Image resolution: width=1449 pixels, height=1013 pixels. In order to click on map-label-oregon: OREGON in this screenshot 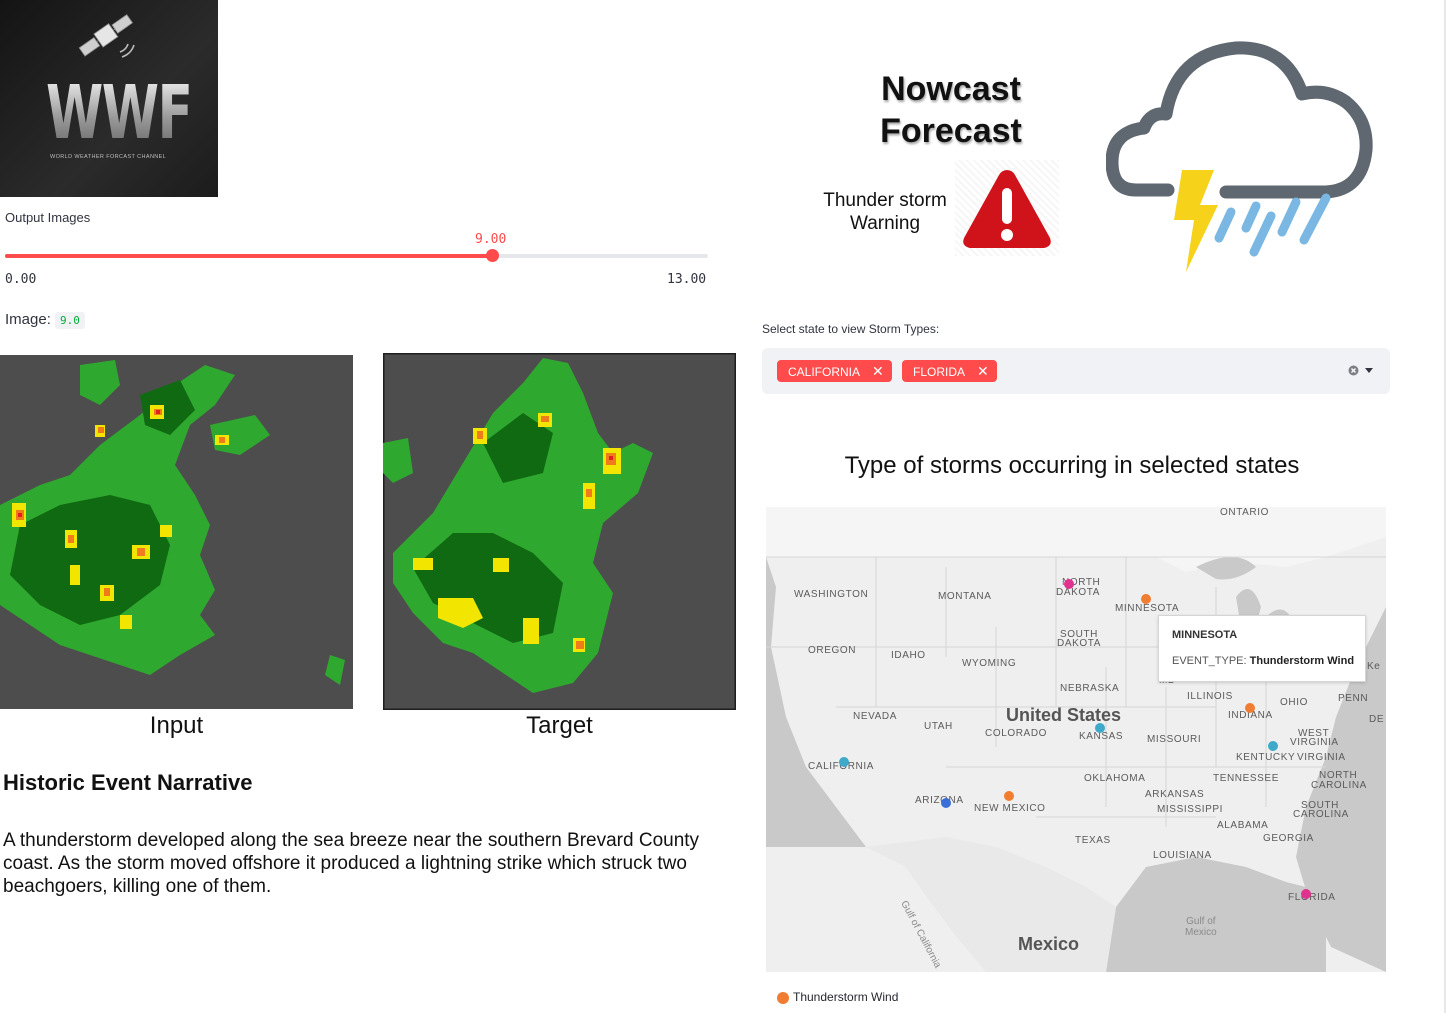, I will do `click(832, 650)`.